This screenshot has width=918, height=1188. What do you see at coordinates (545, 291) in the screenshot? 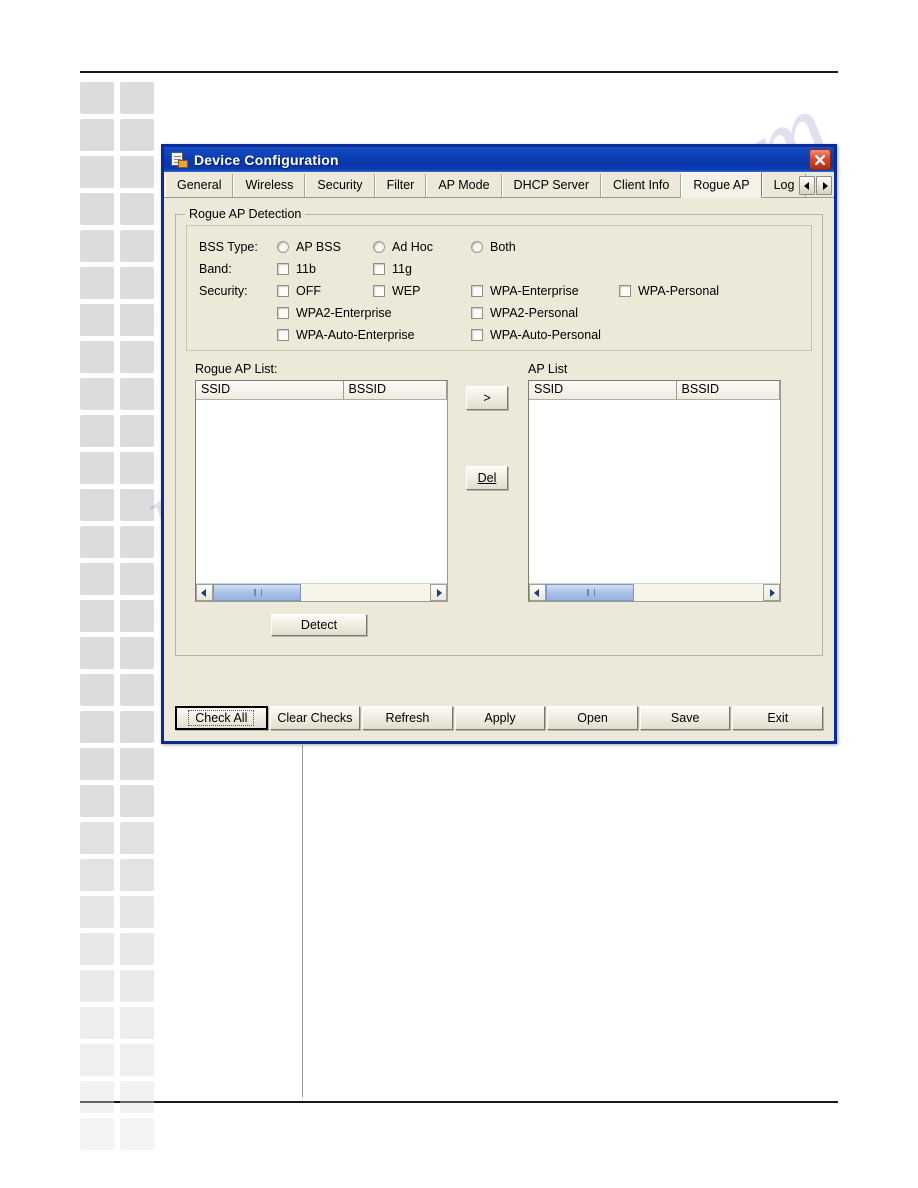
I see `checkbox-wpa-enterprise: WPA-Enterprise` at bounding box center [545, 291].